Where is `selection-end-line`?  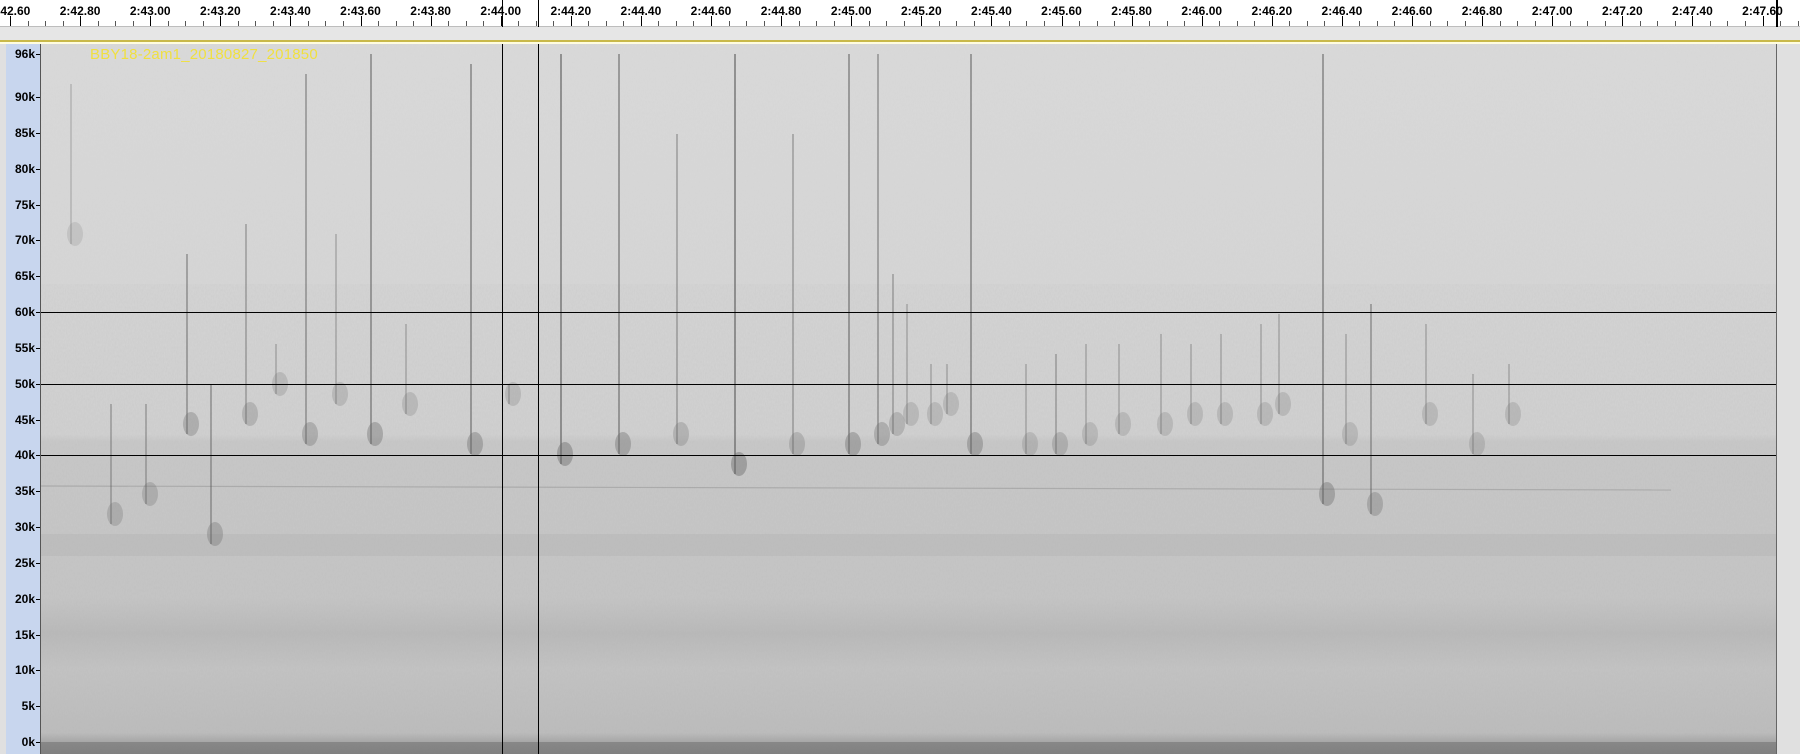
selection-end-line is located at coordinates (538, 399).